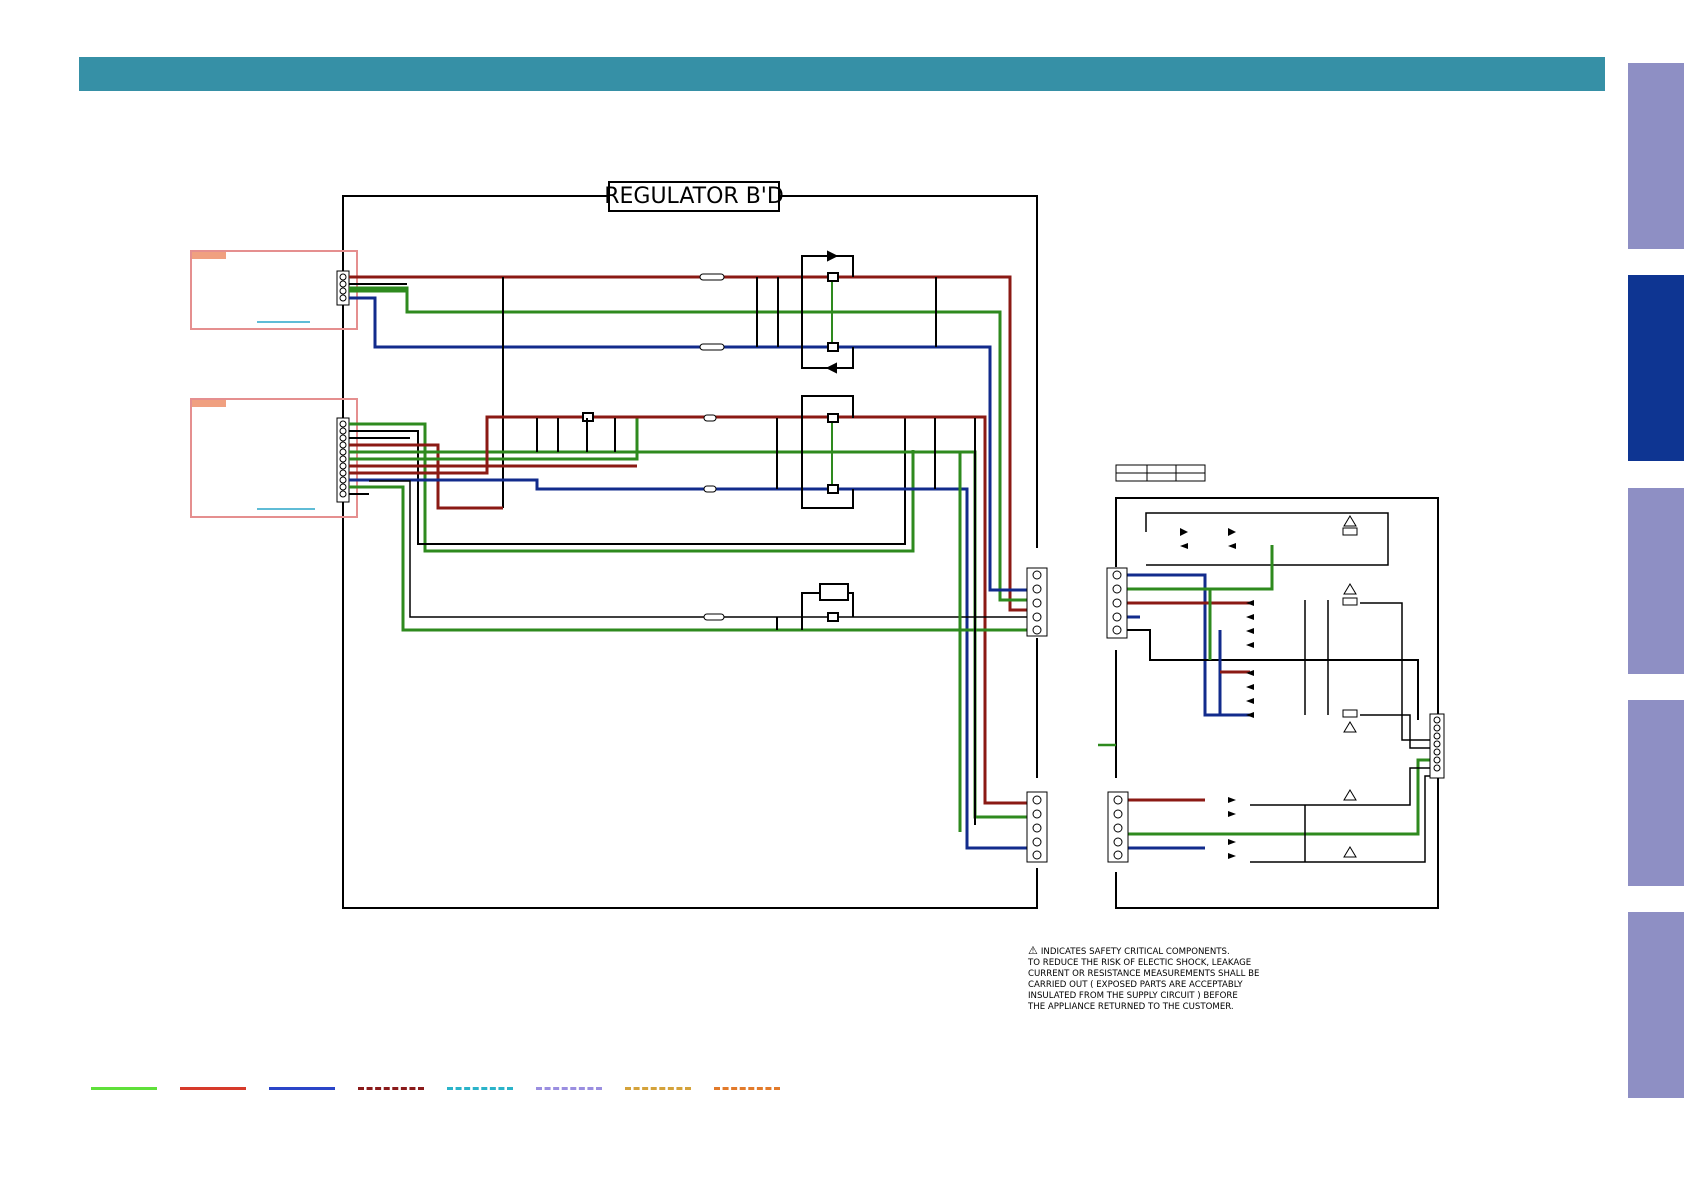 The image size is (1684, 1191). Describe the element at coordinates (1437, 746) in the screenshot. I see `connector-secondary-output` at that location.